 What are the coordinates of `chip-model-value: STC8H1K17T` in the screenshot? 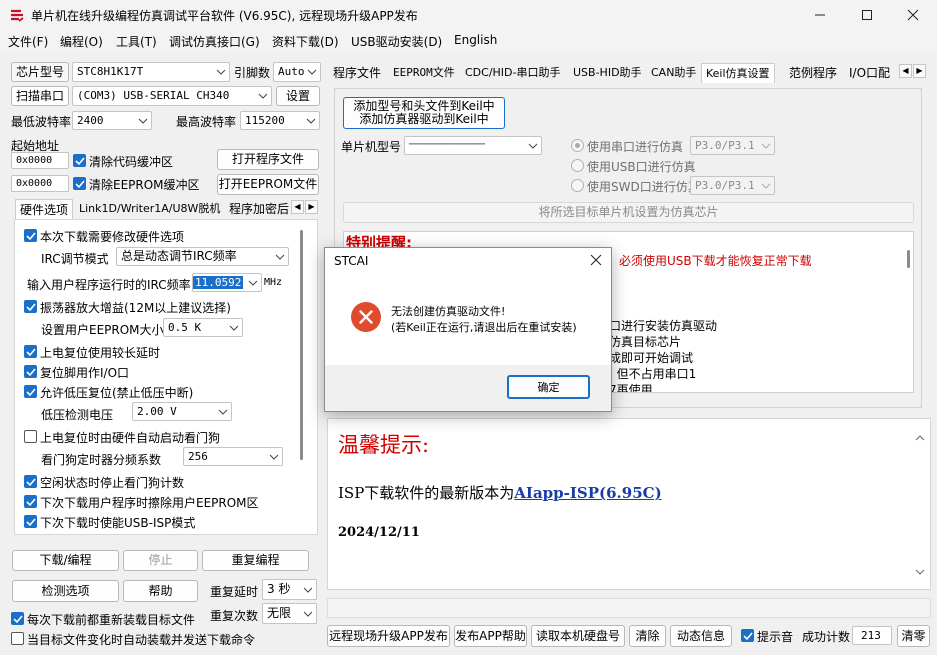 It's located at (110, 71).